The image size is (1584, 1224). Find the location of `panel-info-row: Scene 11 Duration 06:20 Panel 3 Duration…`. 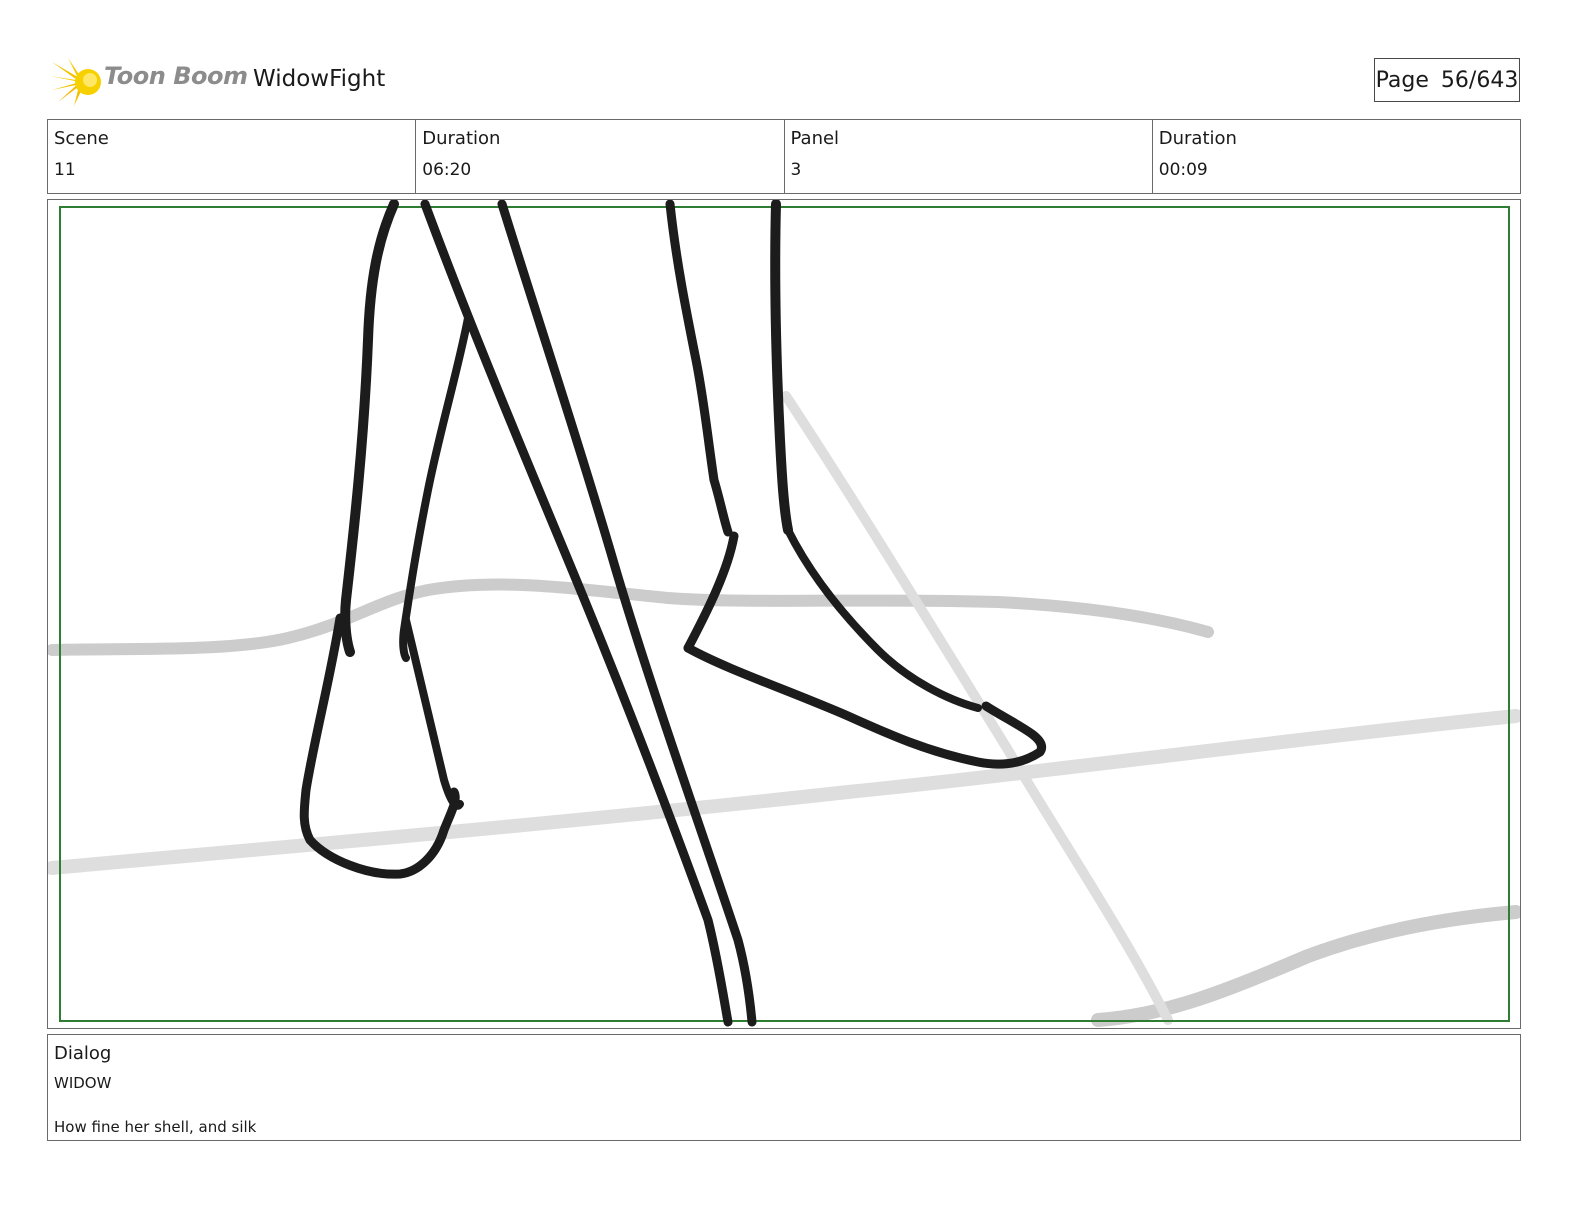

panel-info-row: Scene 11 Duration 06:20 Panel 3 Duration… is located at coordinates (784, 156).